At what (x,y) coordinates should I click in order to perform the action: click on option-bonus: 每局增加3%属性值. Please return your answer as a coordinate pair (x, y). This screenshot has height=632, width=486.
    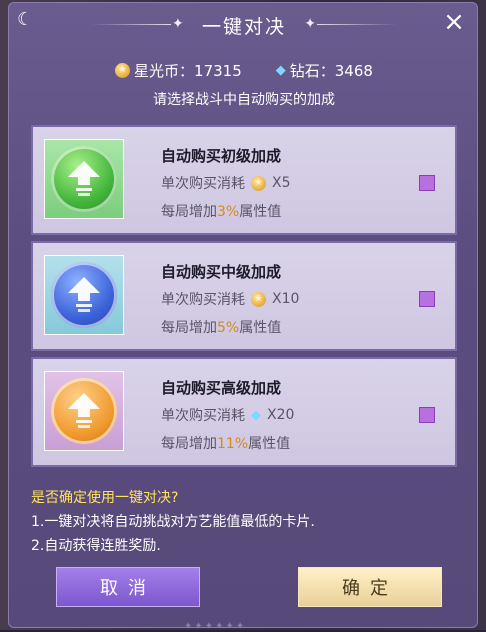
    Looking at the image, I should click on (221, 211).